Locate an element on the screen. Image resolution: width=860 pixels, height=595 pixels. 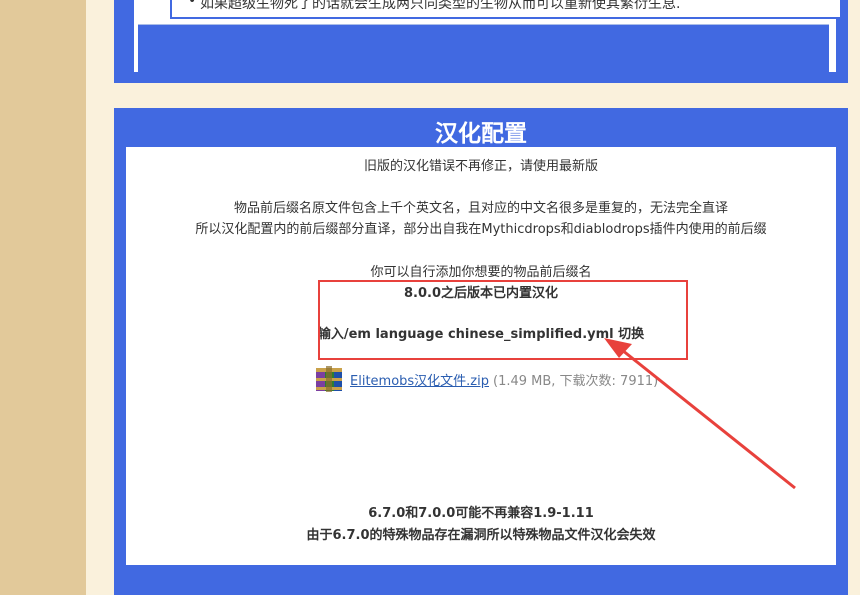
notice-text: 旧版的汉化错误不再修正，请使用最新版 is located at coordinates (480, 166).